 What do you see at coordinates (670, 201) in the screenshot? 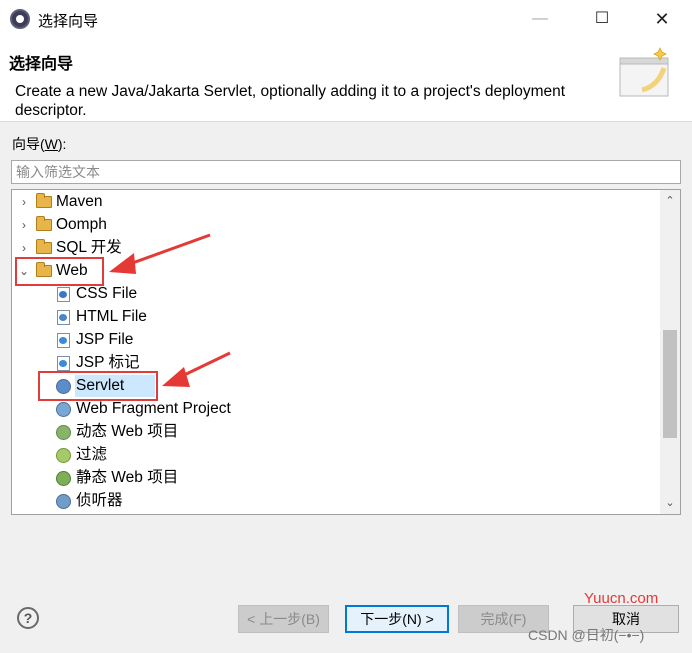
I see `scroll-up-icon: ⌃` at bounding box center [670, 201].